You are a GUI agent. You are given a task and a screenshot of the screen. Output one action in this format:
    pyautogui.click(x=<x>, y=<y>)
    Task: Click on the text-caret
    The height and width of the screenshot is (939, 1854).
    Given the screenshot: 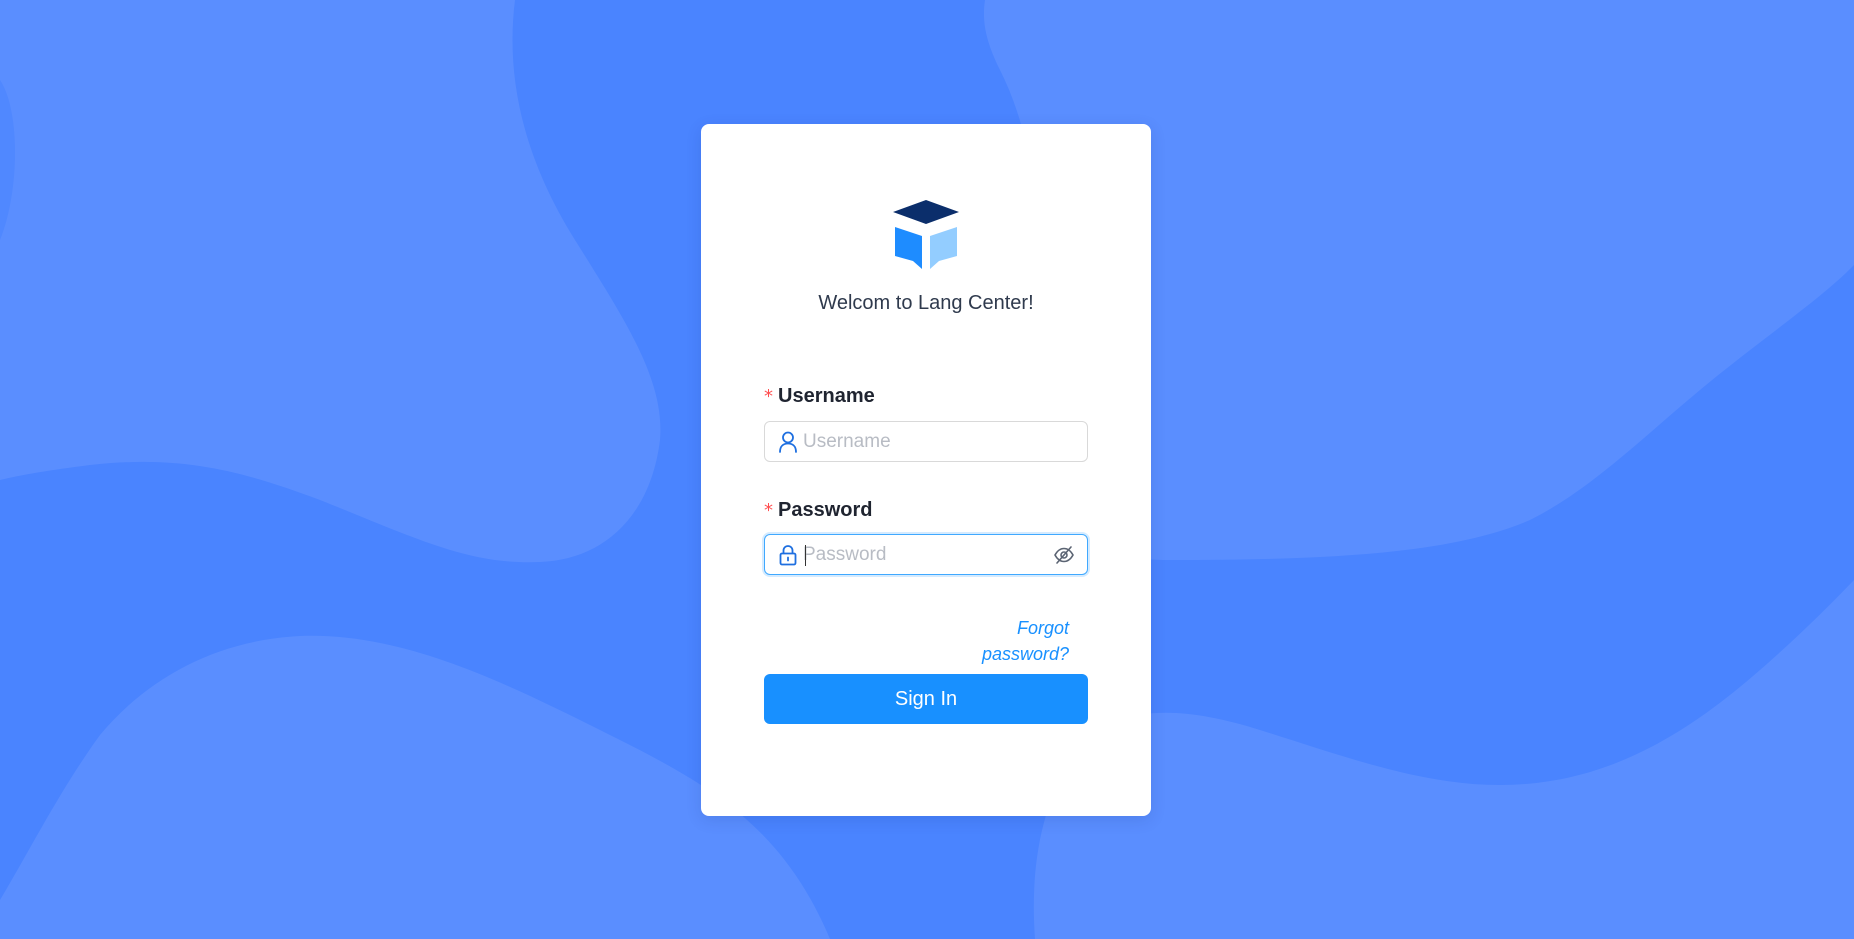 What is the action you would take?
    pyautogui.click(x=805, y=555)
    